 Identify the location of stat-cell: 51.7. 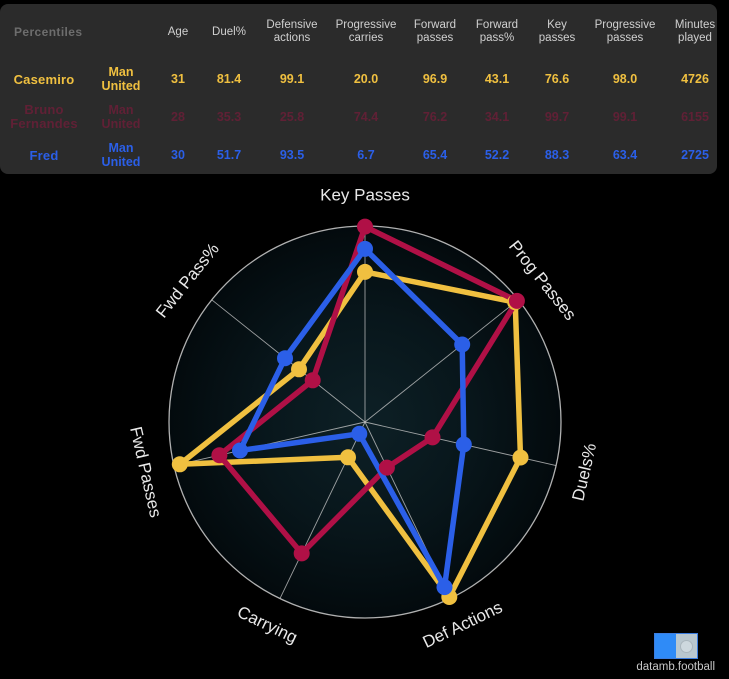
(229, 155).